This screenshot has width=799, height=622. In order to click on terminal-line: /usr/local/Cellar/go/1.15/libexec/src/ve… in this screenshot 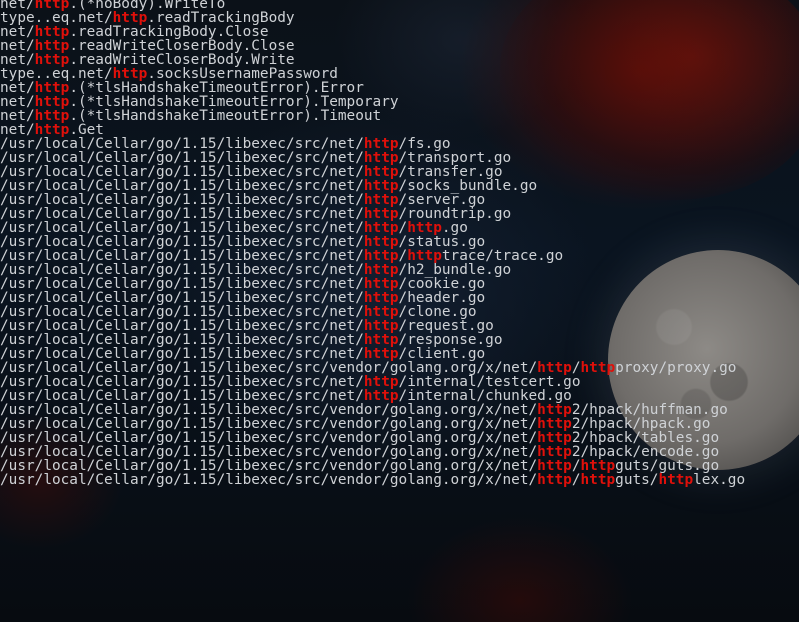, I will do `click(373, 480)`.